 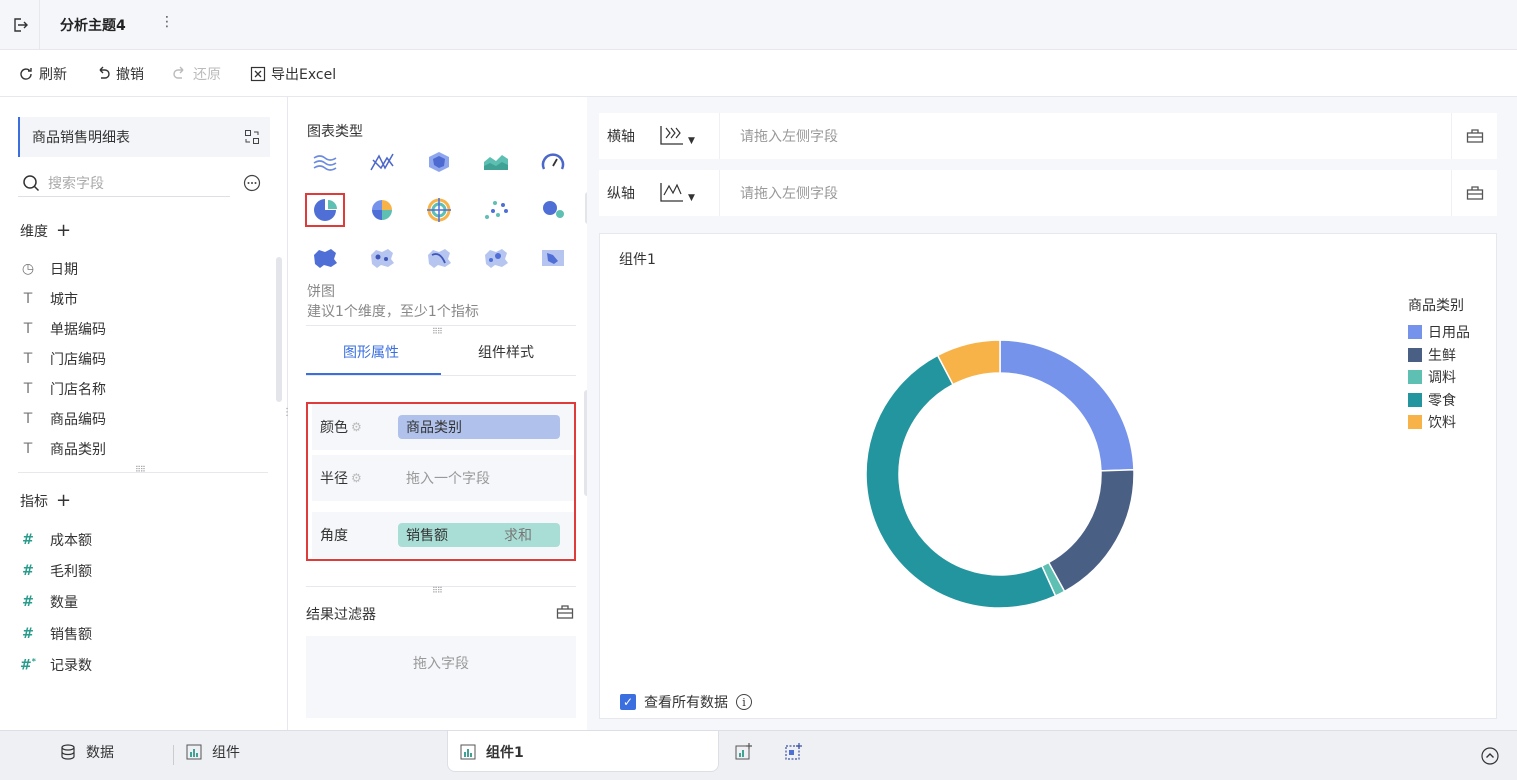 What do you see at coordinates (28, 571) in the screenshot?
I see `number-type-icon: #` at bounding box center [28, 571].